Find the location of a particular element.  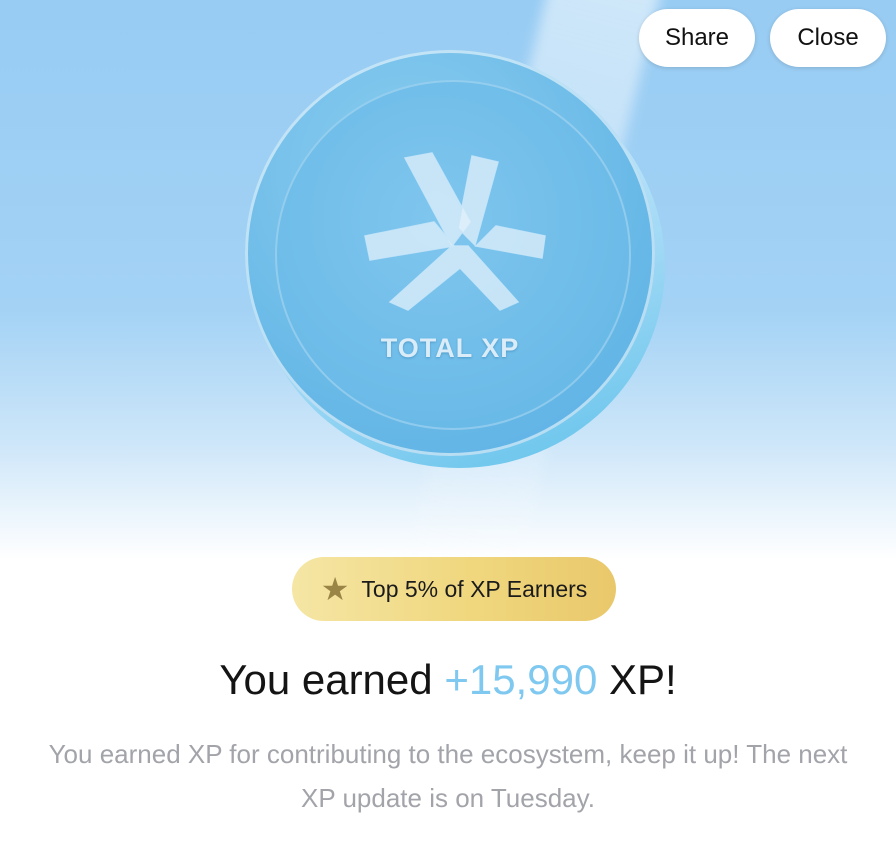

share-button: Share is located at coordinates (697, 38).